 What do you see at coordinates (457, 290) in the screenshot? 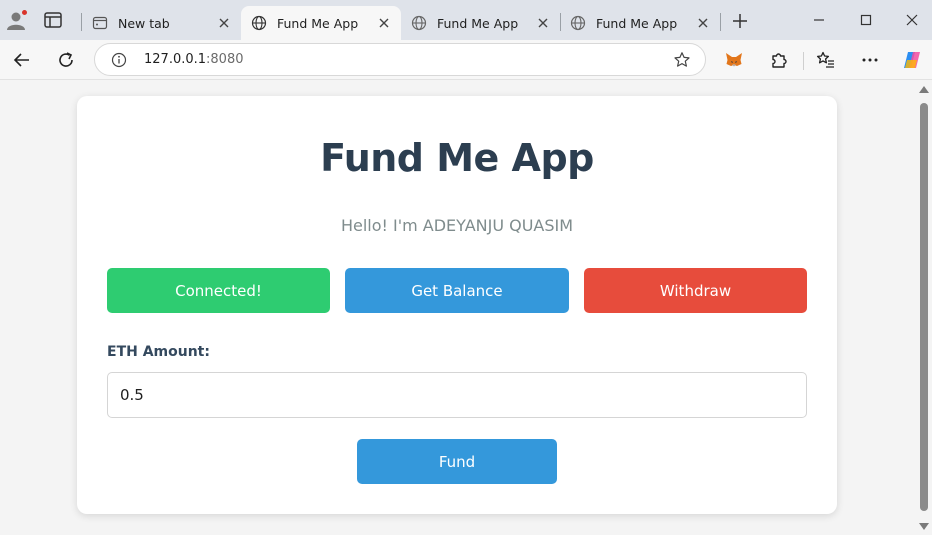
I see `get-balance-button: Get Balance` at bounding box center [457, 290].